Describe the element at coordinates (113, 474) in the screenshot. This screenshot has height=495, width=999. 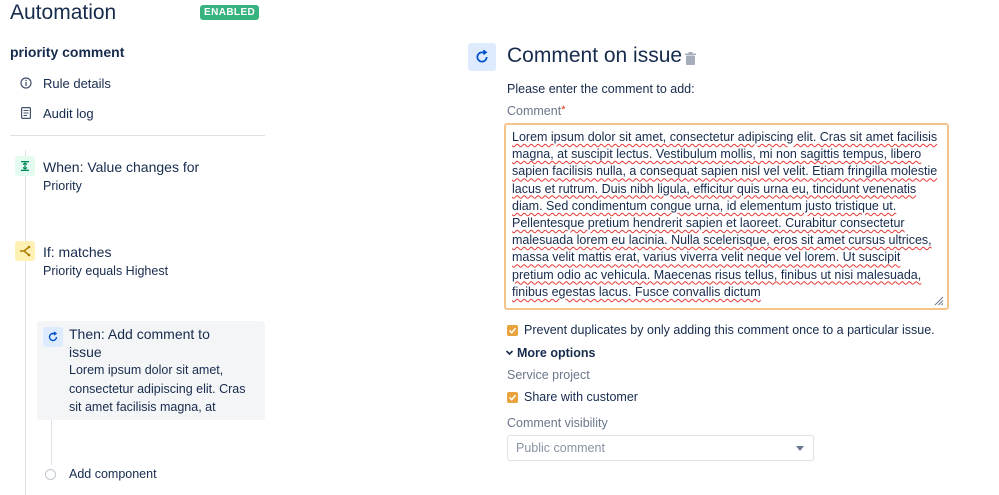
I see `add-component-label: Add component` at that location.